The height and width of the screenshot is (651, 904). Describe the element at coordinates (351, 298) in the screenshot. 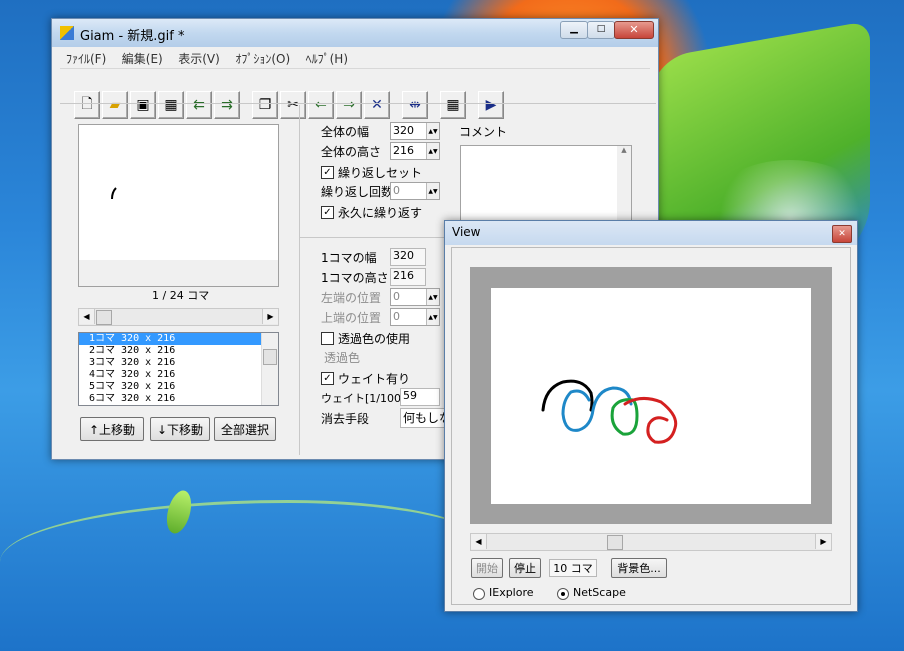

I see `left-pos-label: 左端の位置` at that location.